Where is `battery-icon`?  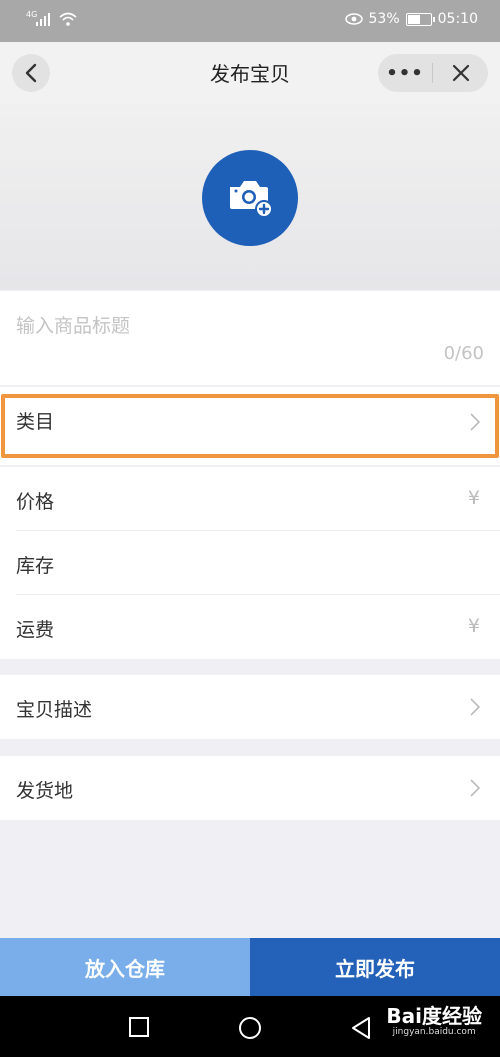 battery-icon is located at coordinates (420, 19).